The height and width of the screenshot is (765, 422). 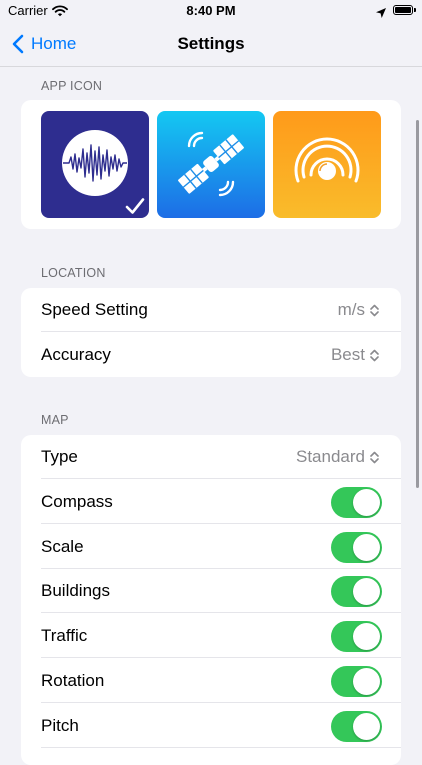 I want to click on speed-setting-row: Speed Setting m/s, so click(x=211, y=310).